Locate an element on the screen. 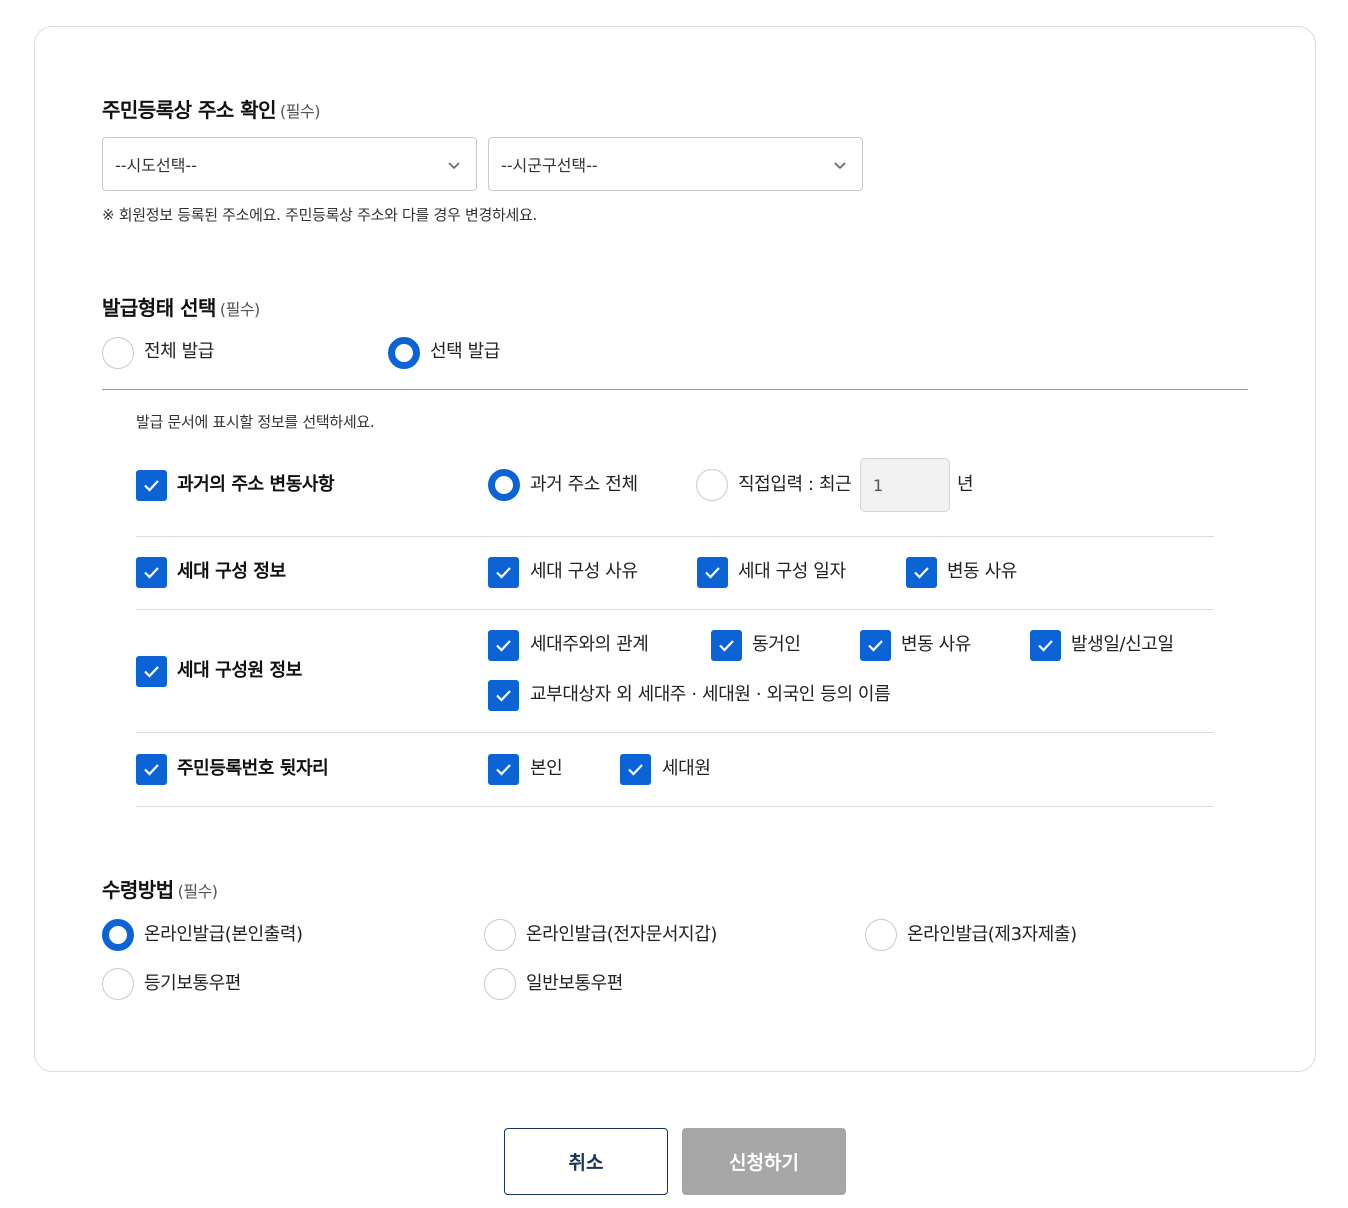 The width and height of the screenshot is (1348, 1208). issue-type-section-title: 발급형태 선택 (필수) is located at coordinates (181, 306).